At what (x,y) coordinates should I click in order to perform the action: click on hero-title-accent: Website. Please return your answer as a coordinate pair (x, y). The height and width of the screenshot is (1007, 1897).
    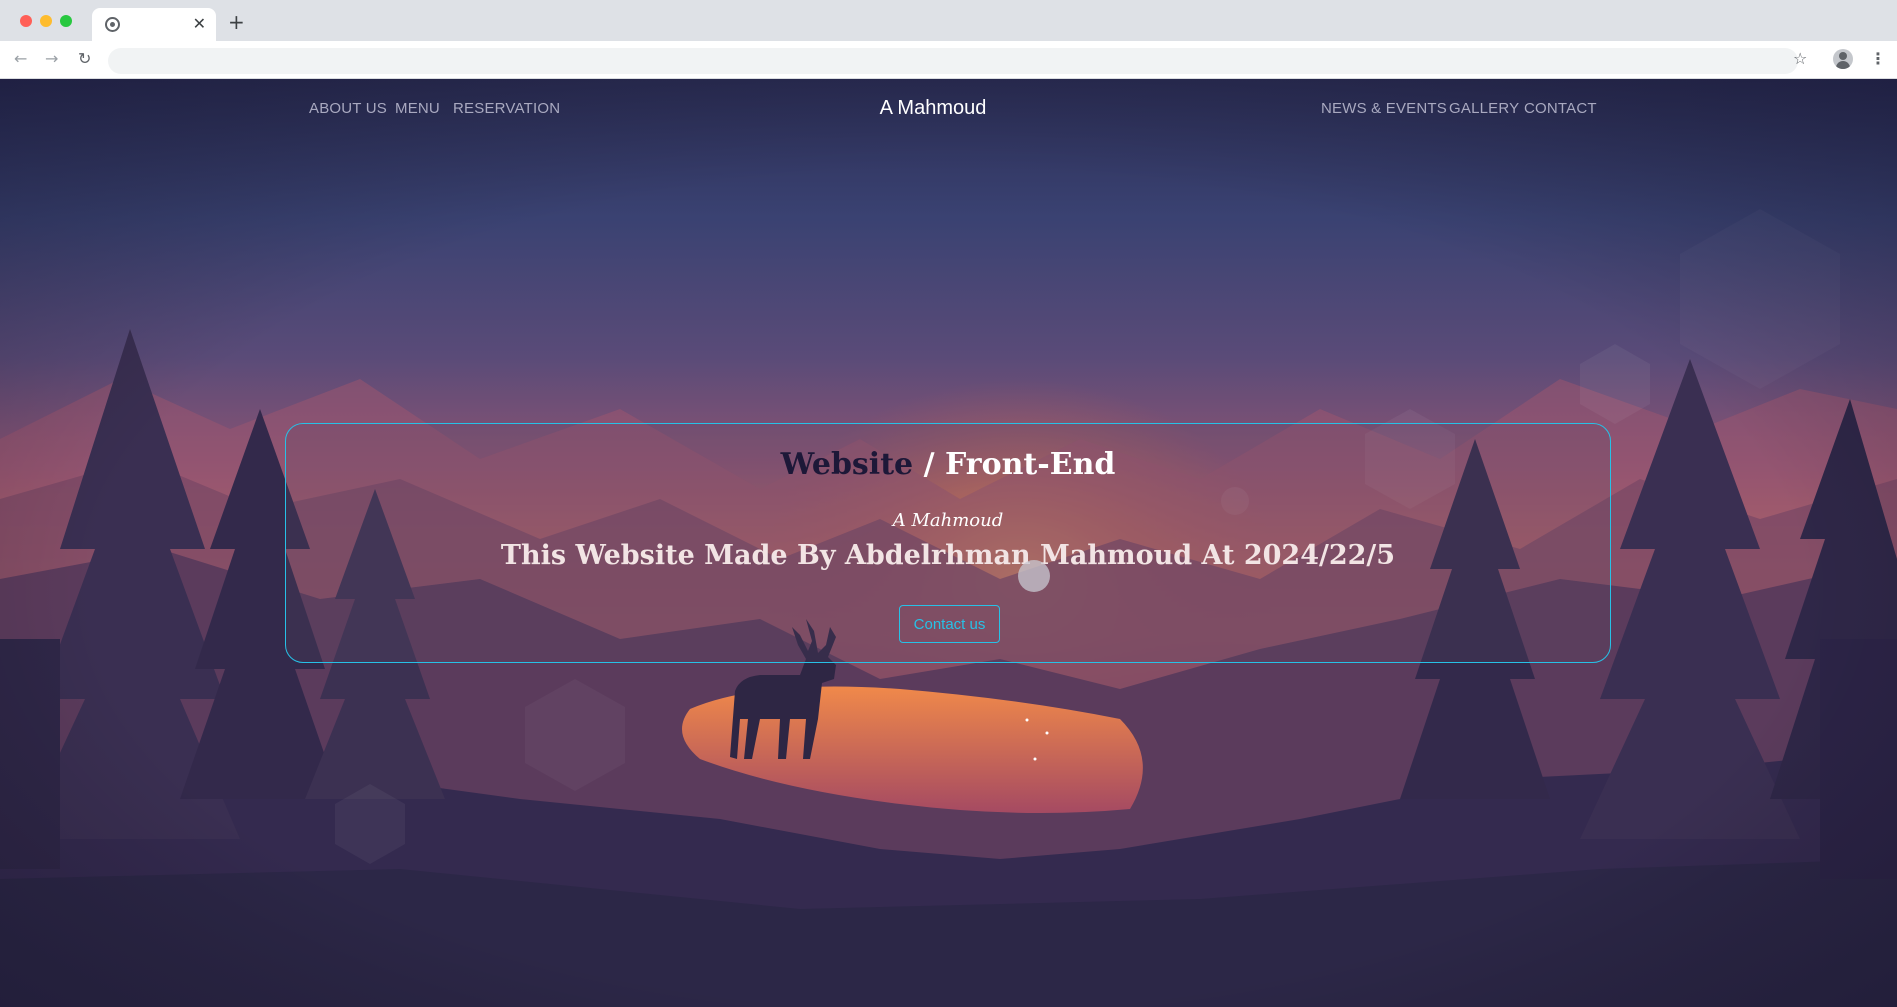
    Looking at the image, I should click on (847, 464).